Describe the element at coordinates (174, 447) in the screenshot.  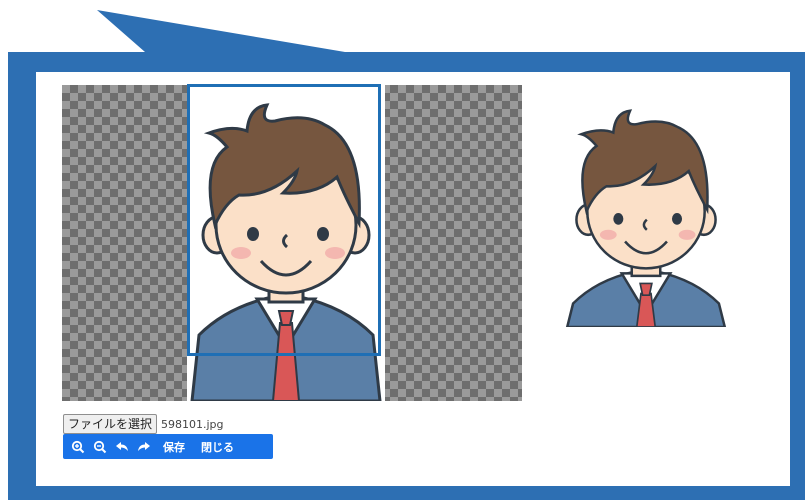
I see `save-button: 保存` at that location.